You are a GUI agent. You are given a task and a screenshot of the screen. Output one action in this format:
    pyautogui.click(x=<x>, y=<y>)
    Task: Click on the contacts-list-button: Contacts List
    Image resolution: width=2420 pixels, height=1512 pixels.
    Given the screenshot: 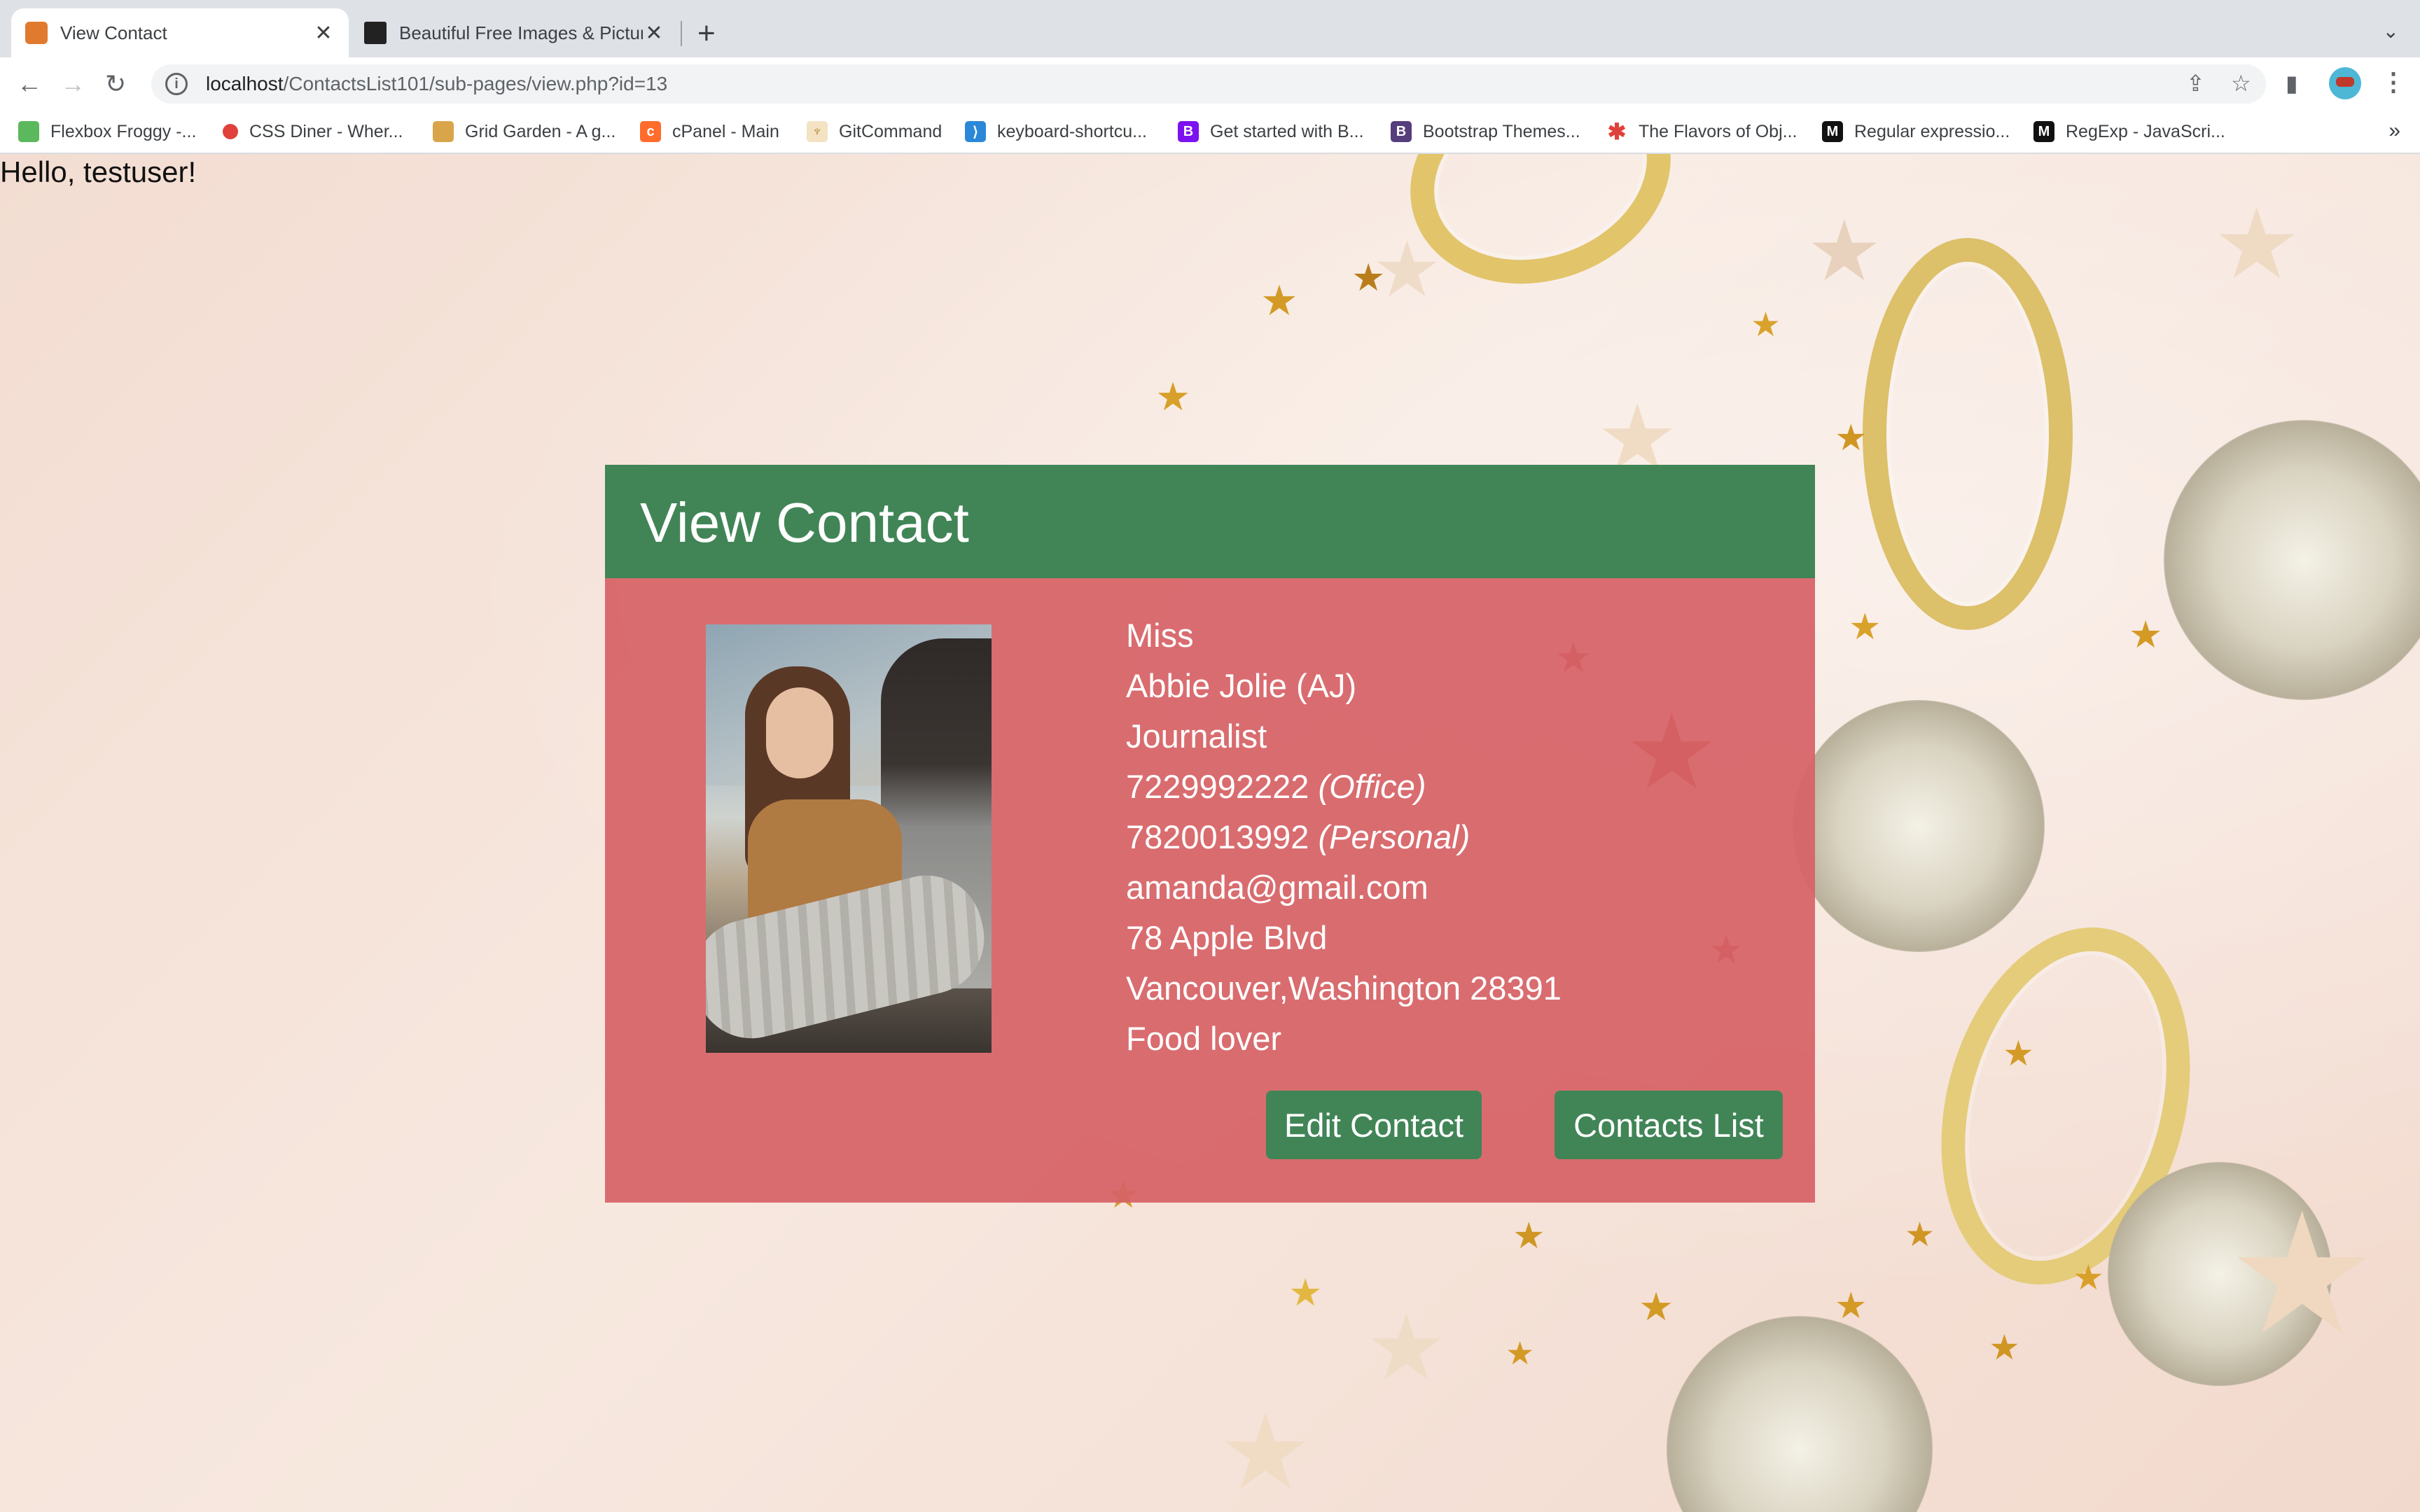 What is the action you would take?
    pyautogui.click(x=1669, y=1125)
    